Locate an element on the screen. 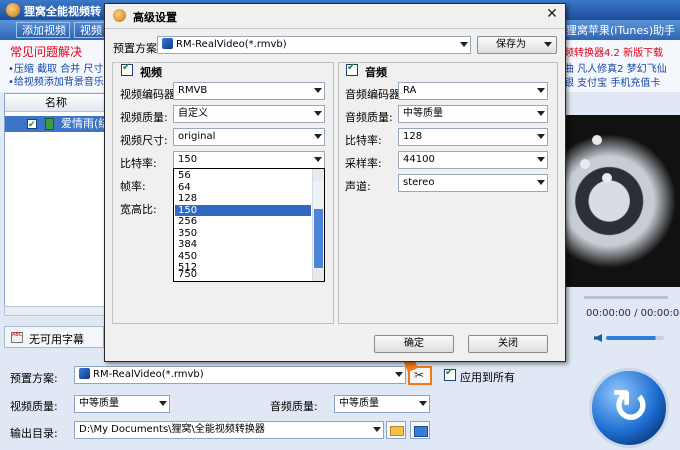 The width and height of the screenshot is (680, 450). preset-select: RM-RealVideo(*.rmvb) is located at coordinates (240, 375).